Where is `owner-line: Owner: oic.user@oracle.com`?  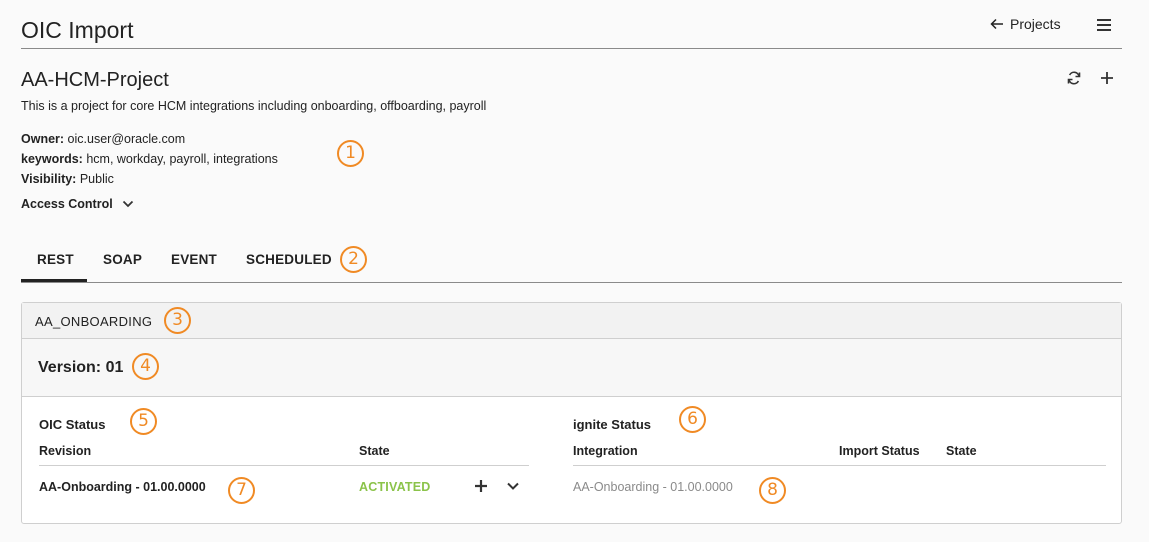 owner-line: Owner: oic.user@oracle.com is located at coordinates (103, 139).